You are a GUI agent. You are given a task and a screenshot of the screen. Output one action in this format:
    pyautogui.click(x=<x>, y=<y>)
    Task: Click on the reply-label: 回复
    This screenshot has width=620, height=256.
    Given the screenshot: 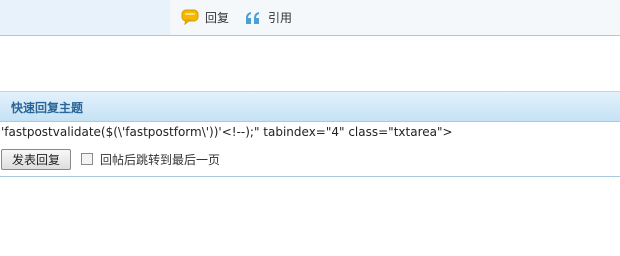 What is the action you would take?
    pyautogui.click(x=217, y=17)
    